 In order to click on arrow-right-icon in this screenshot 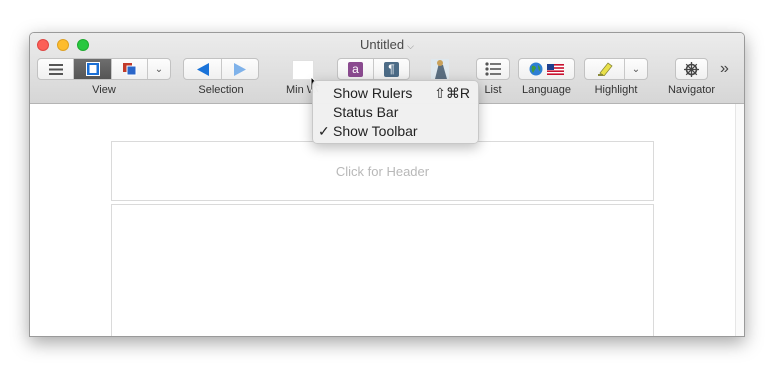, I will do `click(240, 69)`.